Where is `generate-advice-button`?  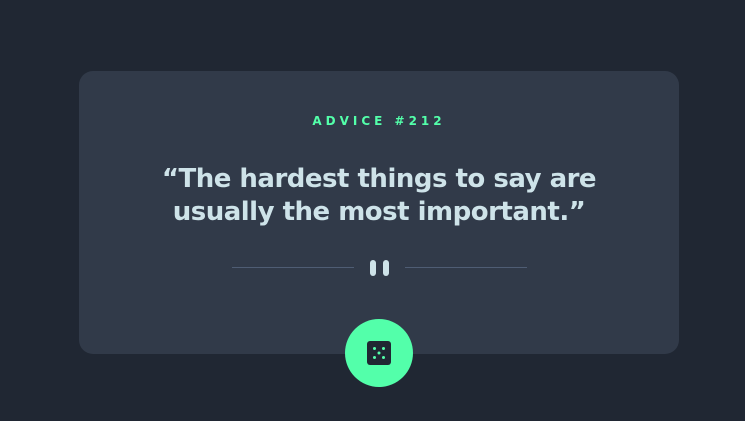 generate-advice-button is located at coordinates (379, 353).